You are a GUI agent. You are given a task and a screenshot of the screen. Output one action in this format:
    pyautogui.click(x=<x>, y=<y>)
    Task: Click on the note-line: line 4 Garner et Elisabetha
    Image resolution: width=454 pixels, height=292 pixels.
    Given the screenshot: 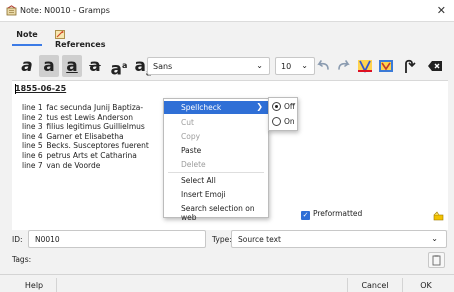 What is the action you would take?
    pyautogui.click(x=73, y=136)
    